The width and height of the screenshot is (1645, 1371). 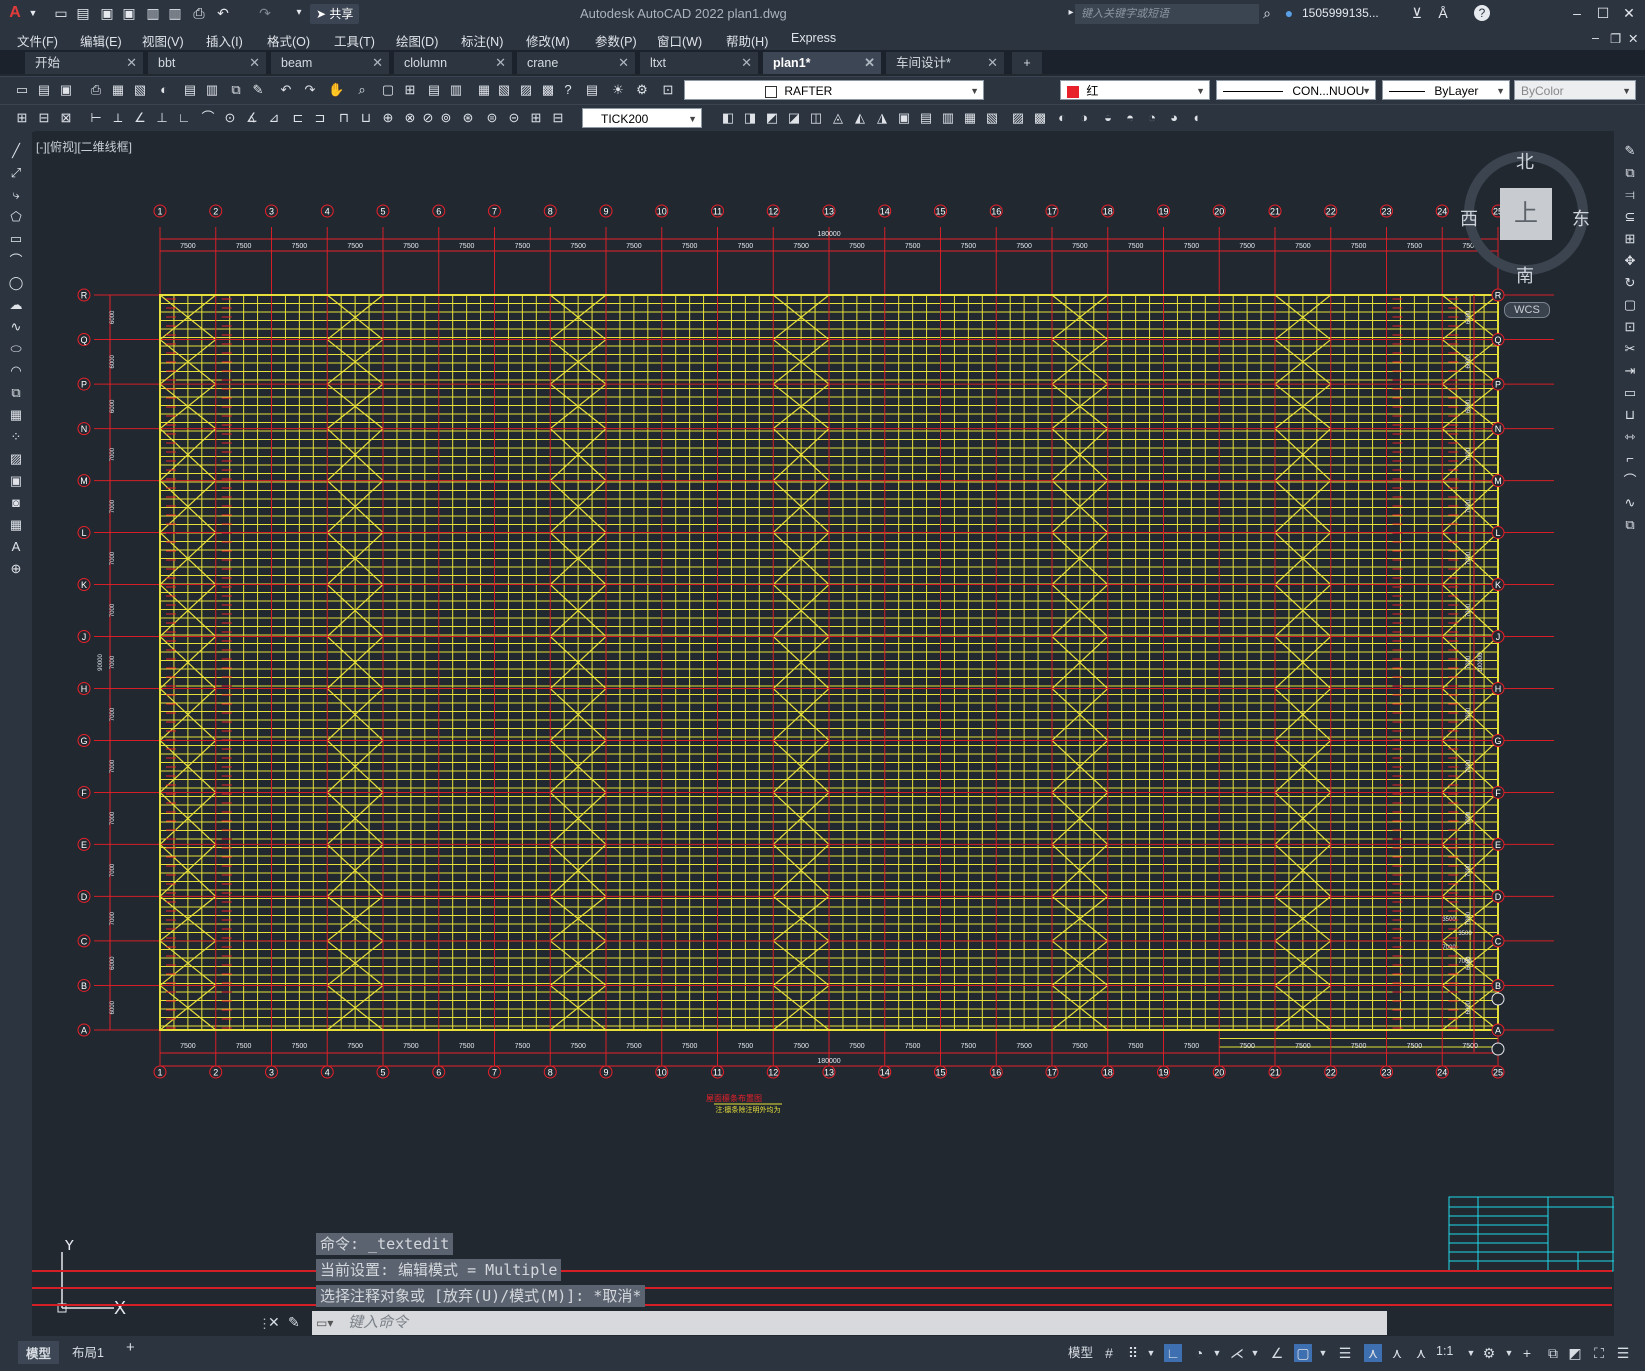 What do you see at coordinates (44, 90) in the screenshot?
I see `std-icon-2: ▤` at bounding box center [44, 90].